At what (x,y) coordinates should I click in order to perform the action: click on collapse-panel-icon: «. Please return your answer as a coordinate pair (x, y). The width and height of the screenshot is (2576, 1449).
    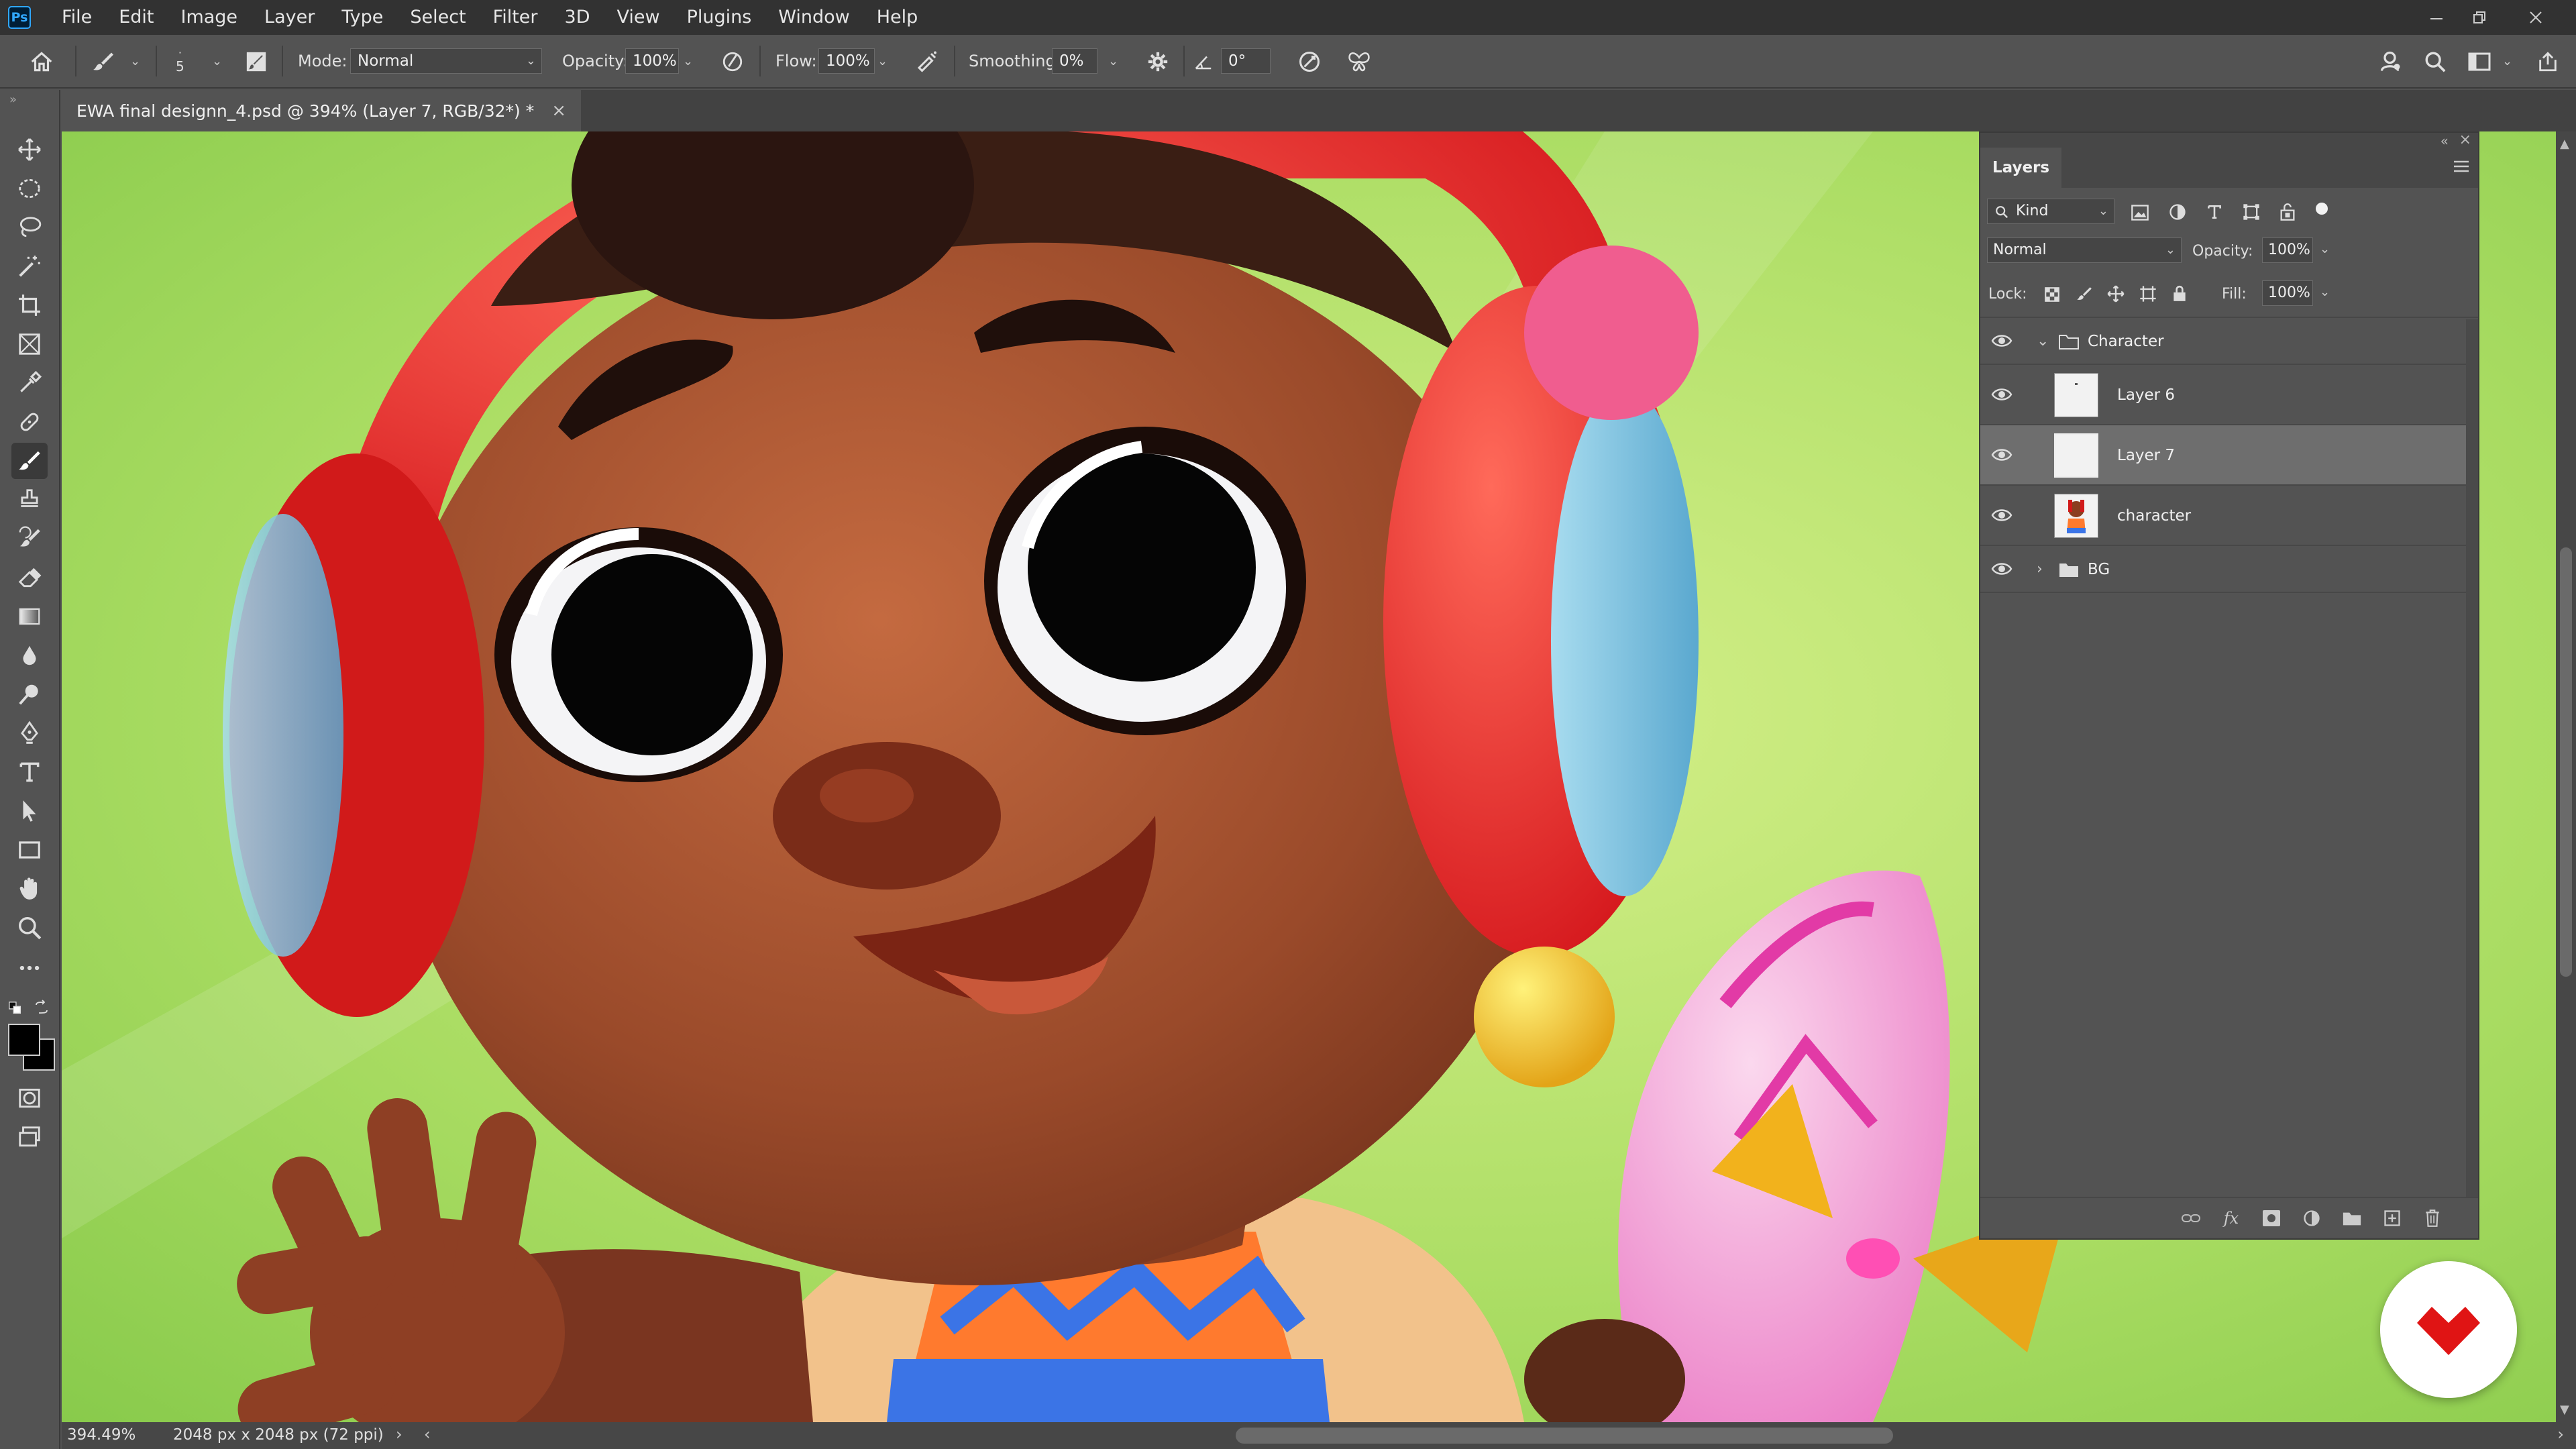
    Looking at the image, I should click on (2444, 141).